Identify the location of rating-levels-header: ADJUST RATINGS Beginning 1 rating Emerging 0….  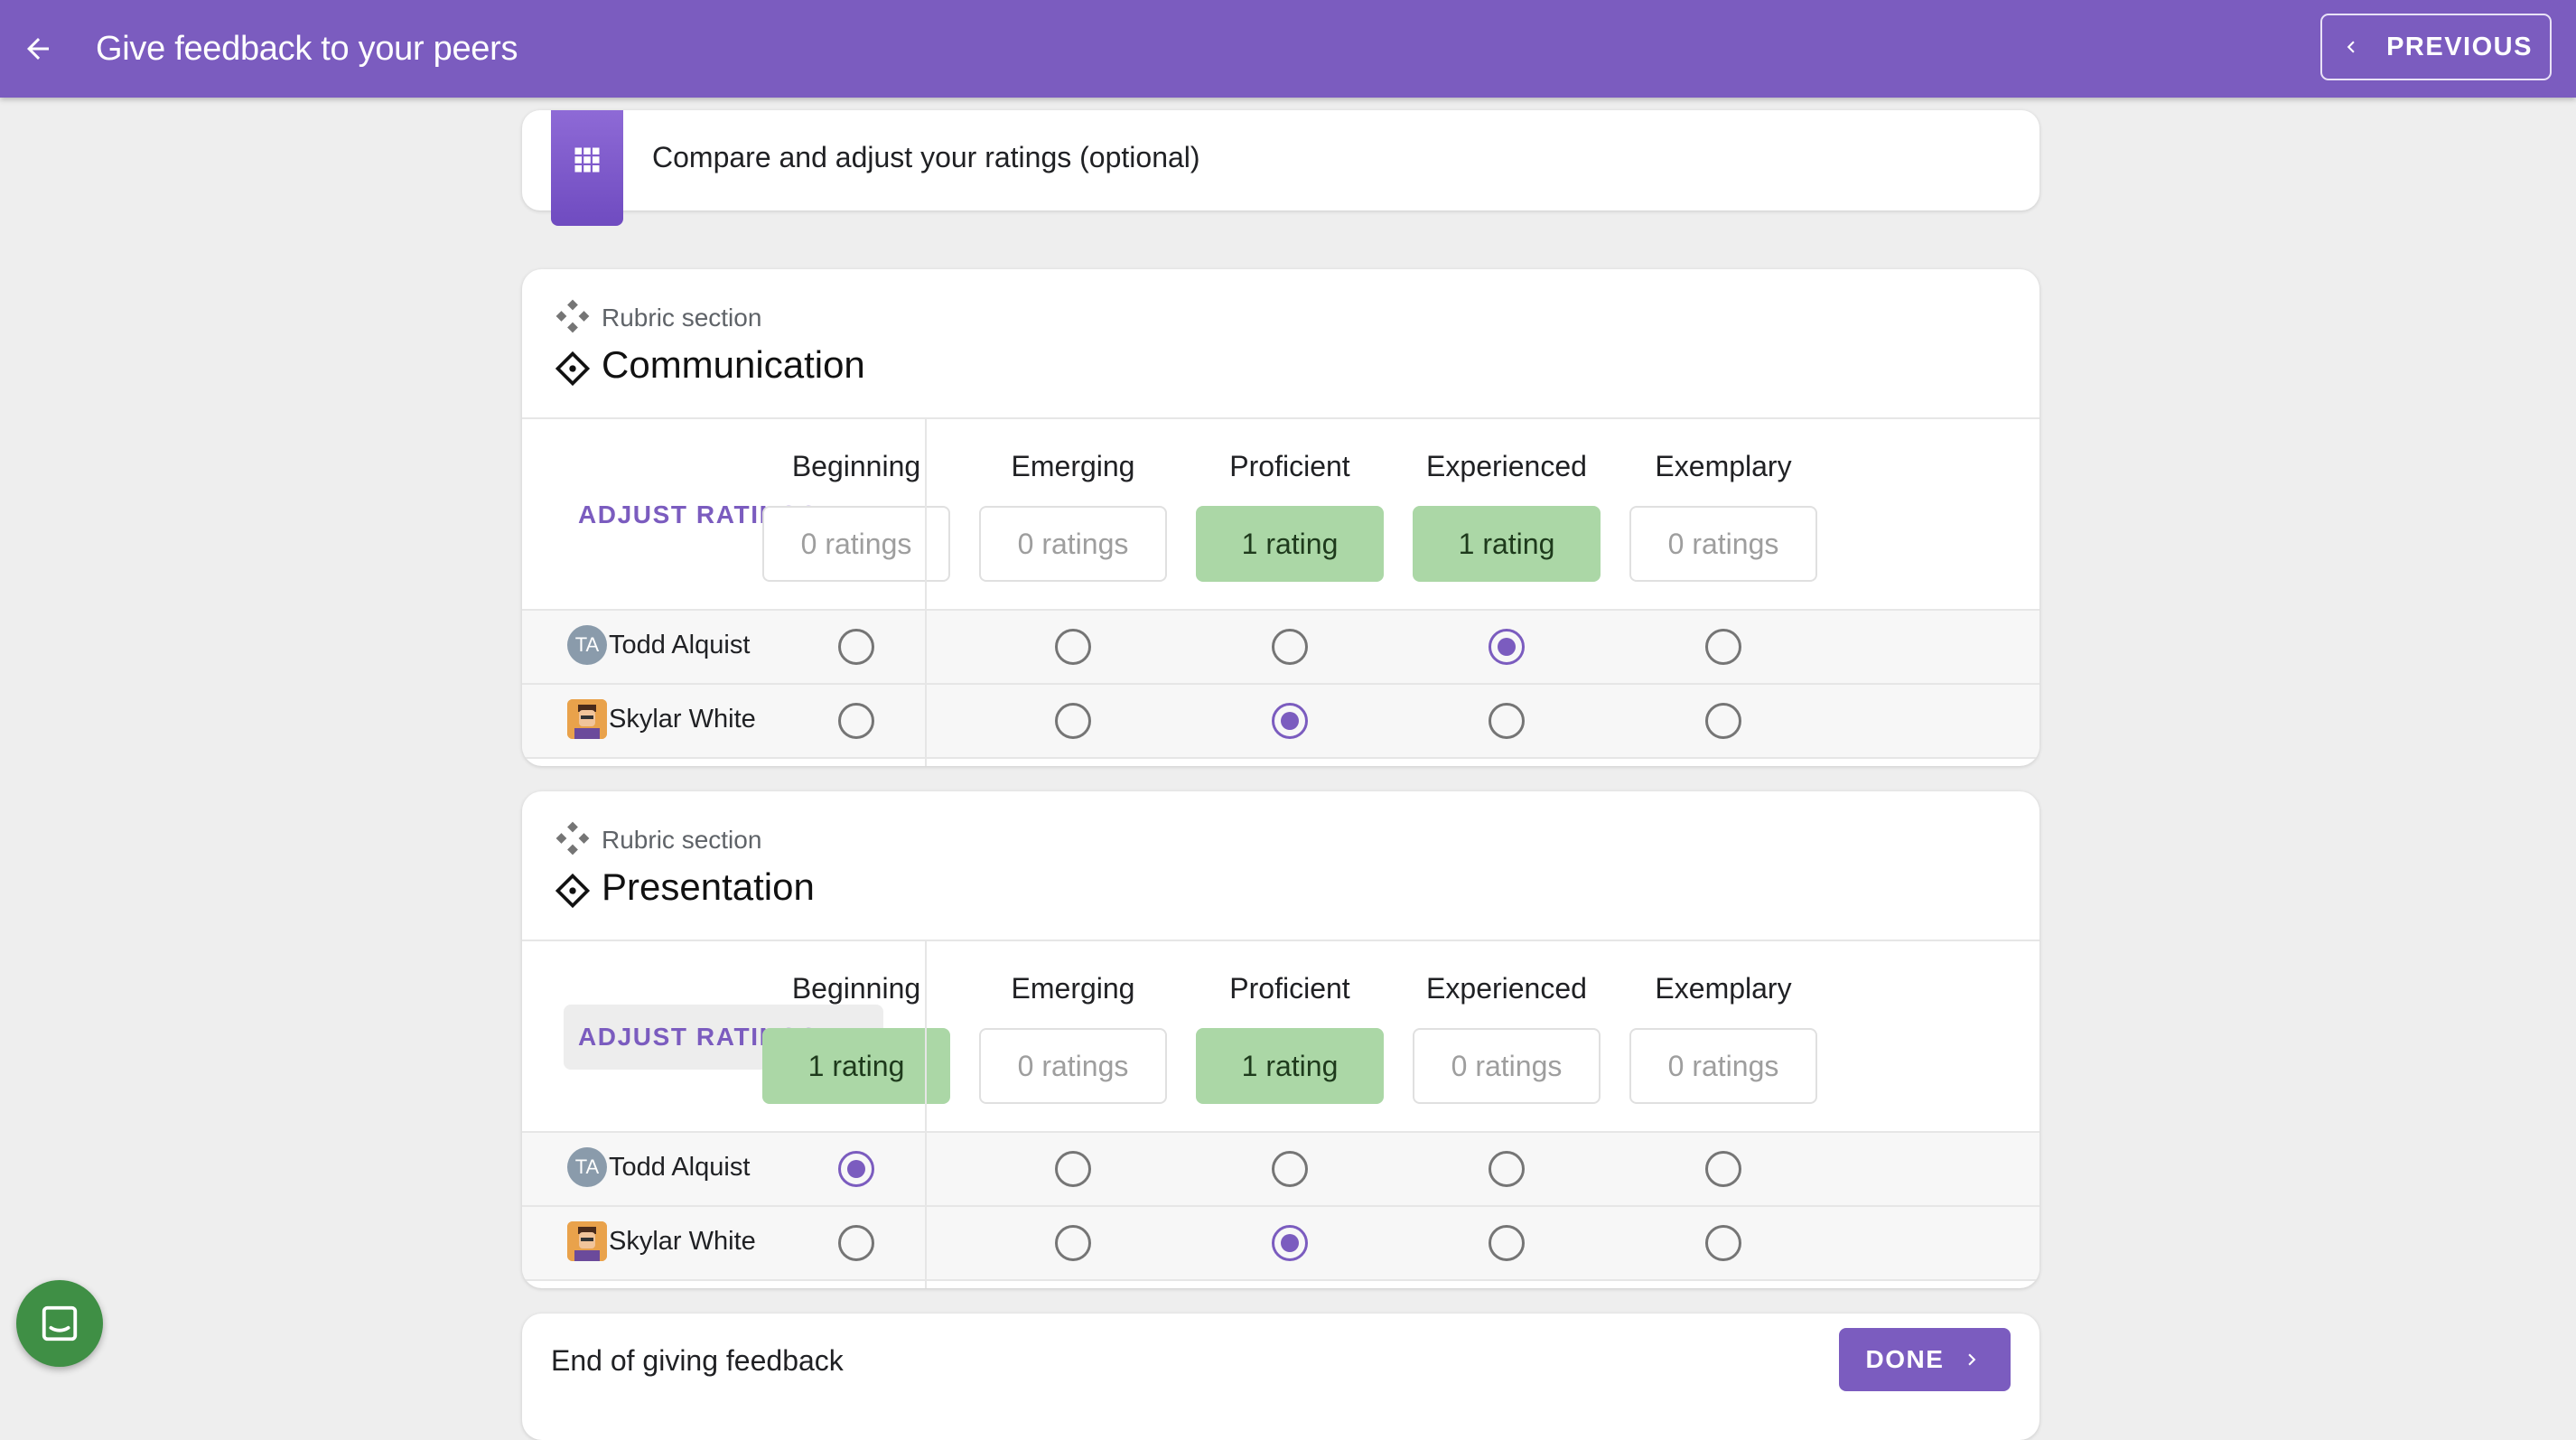
(1280, 1037).